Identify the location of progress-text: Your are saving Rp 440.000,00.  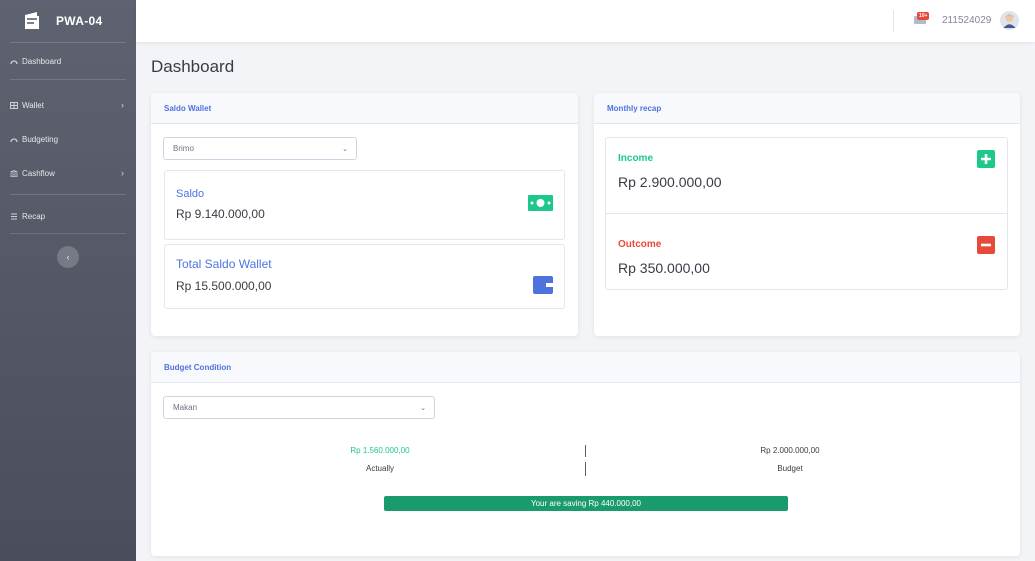
(585, 503).